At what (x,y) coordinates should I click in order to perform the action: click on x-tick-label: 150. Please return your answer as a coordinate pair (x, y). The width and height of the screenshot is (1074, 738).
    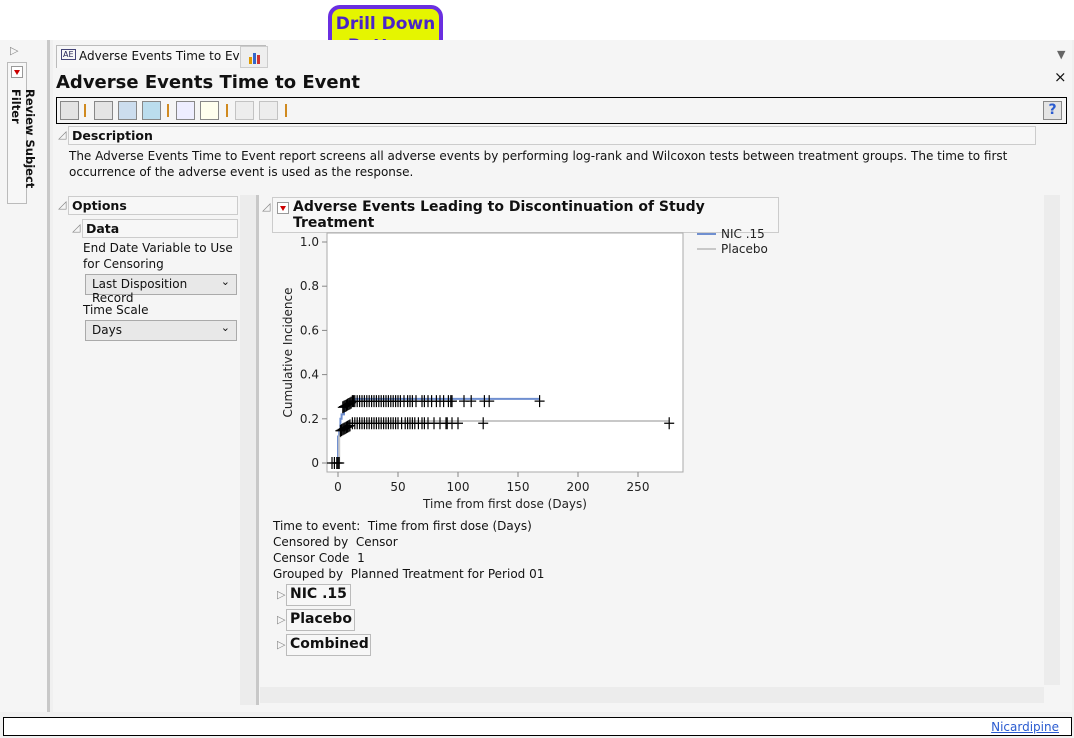
    Looking at the image, I should click on (518, 487).